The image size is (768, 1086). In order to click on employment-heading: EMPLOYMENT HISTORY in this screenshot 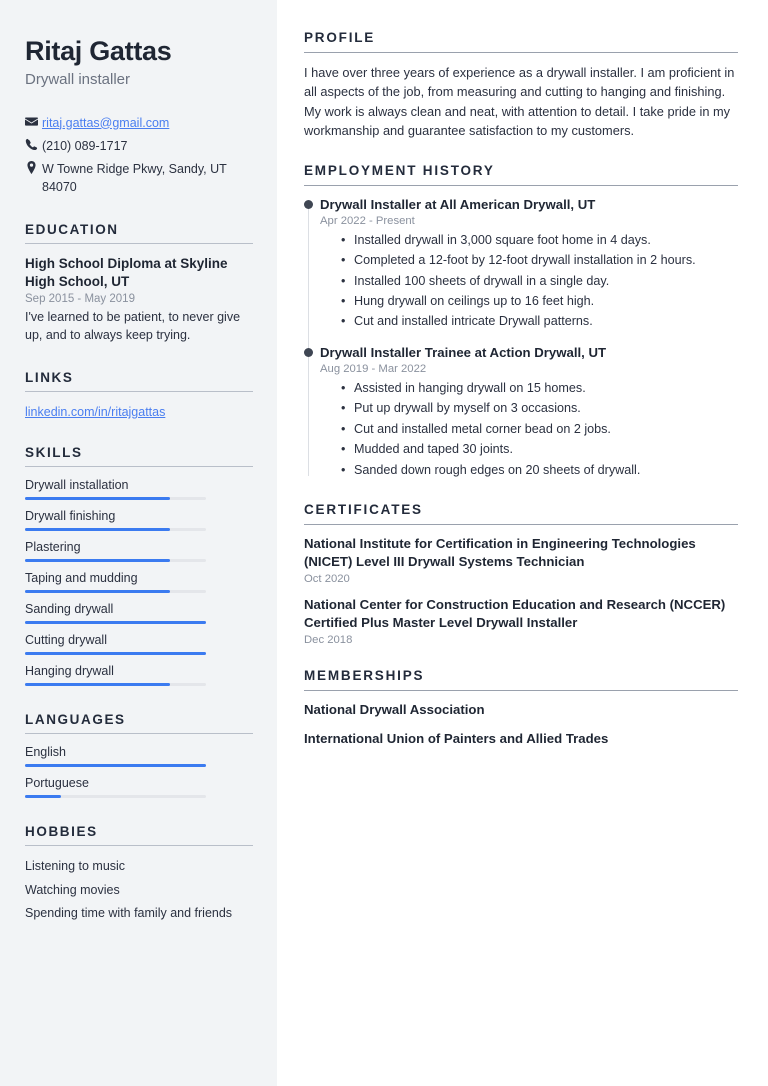, I will do `click(399, 170)`.